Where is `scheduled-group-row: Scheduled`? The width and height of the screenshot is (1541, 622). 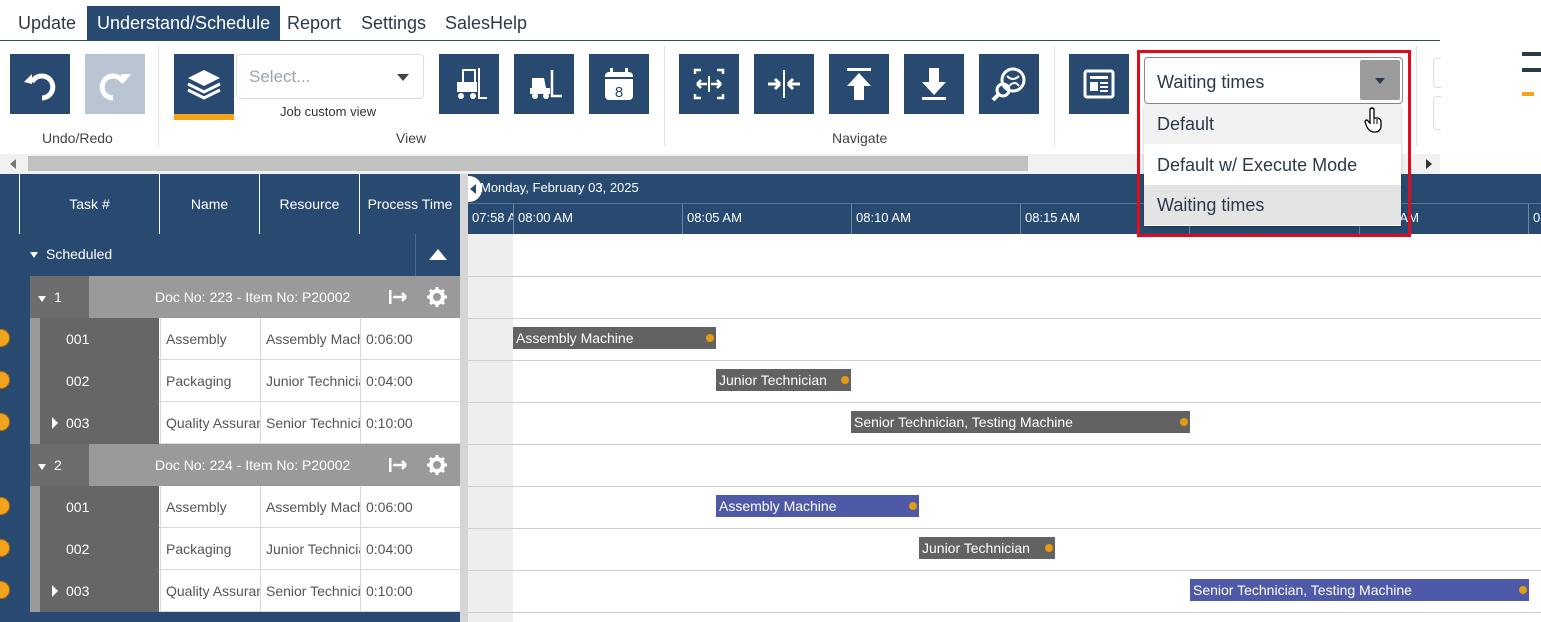
scheduled-group-row: Scheduled is located at coordinates (230, 255).